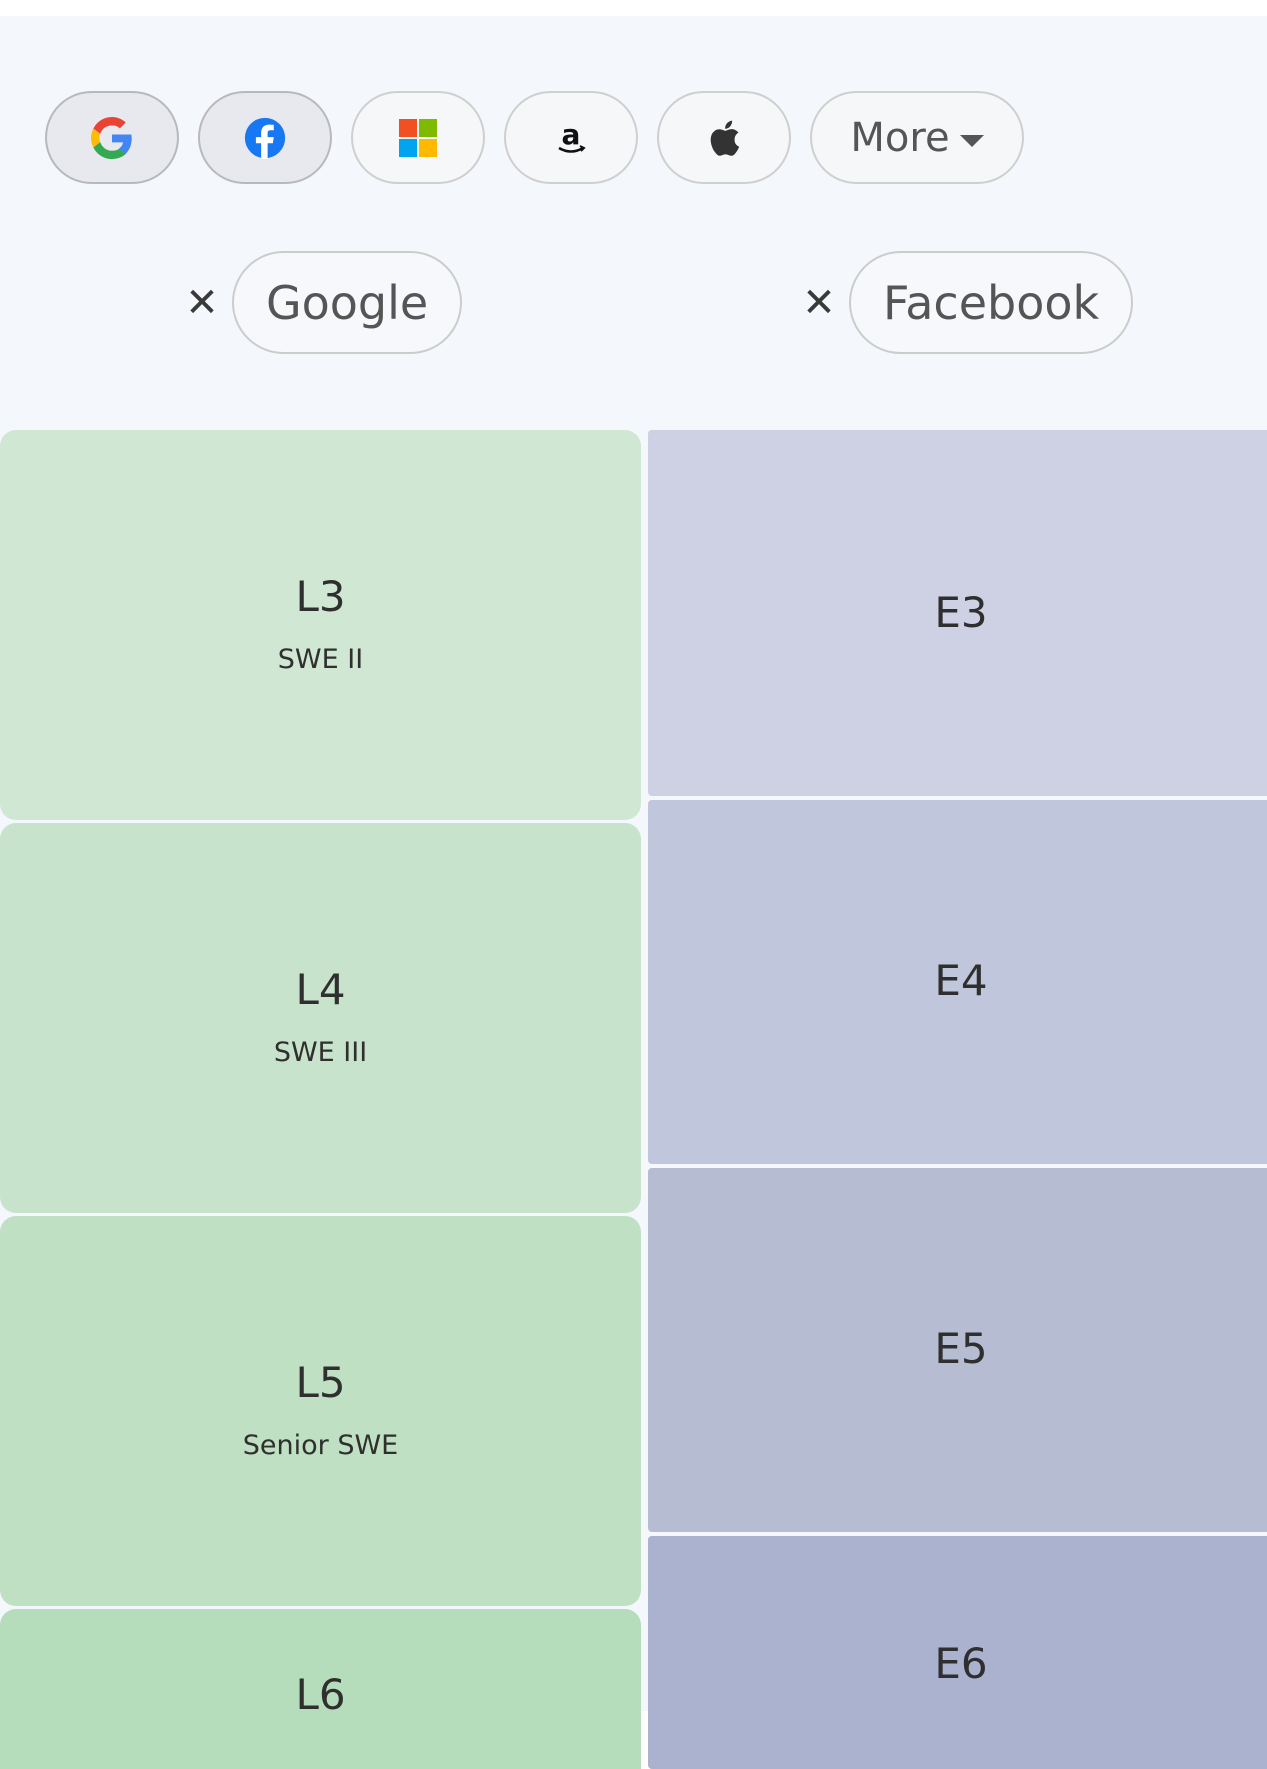 This screenshot has height=1769, width=1267. I want to click on level-name: L5, so click(320, 1382).